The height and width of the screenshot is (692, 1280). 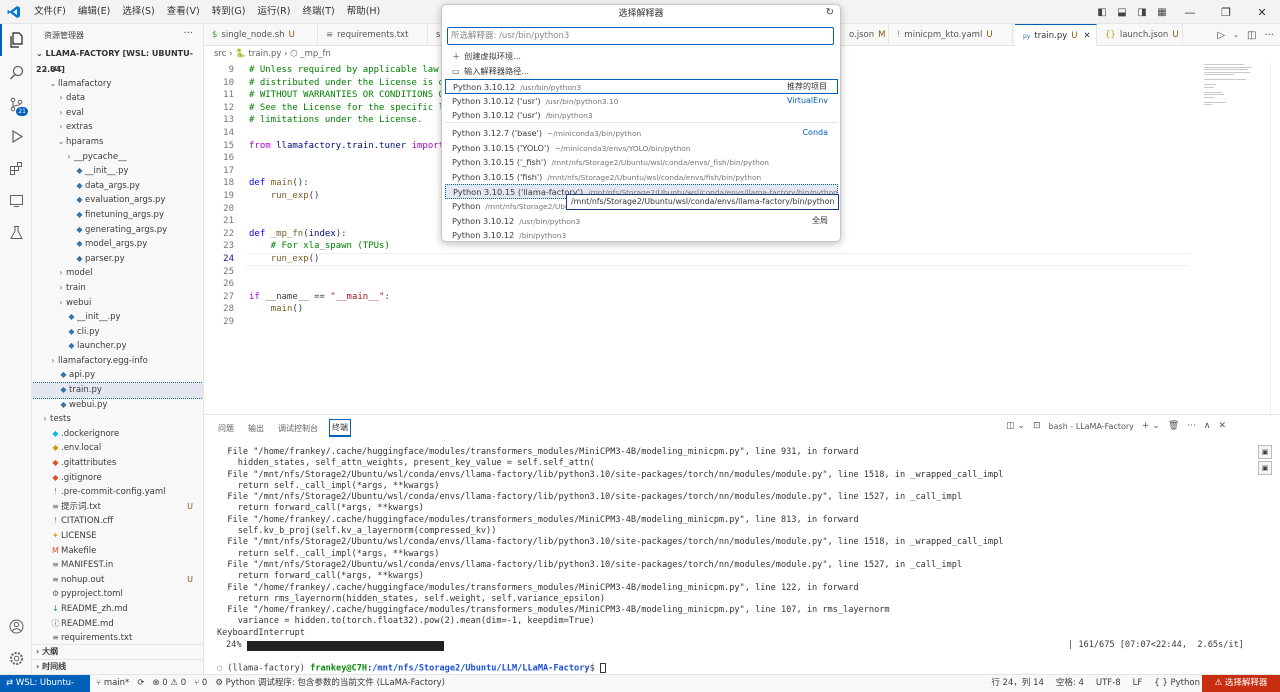 I want to click on tree-item: ◆ evaluation_args.py, so click(x=117, y=200).